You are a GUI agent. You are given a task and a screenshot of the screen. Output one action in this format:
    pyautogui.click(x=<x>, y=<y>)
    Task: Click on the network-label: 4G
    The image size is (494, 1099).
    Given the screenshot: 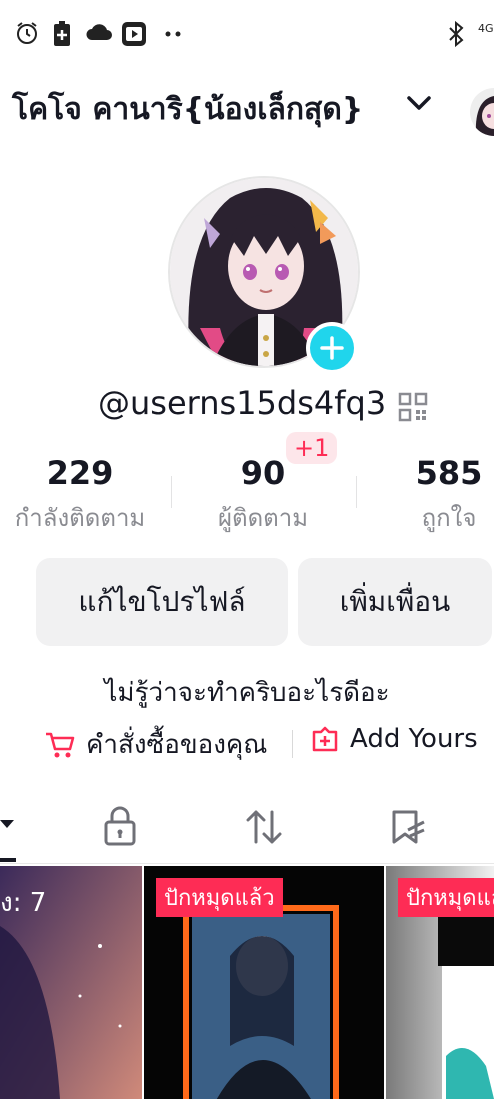 What is the action you would take?
    pyautogui.click(x=486, y=28)
    